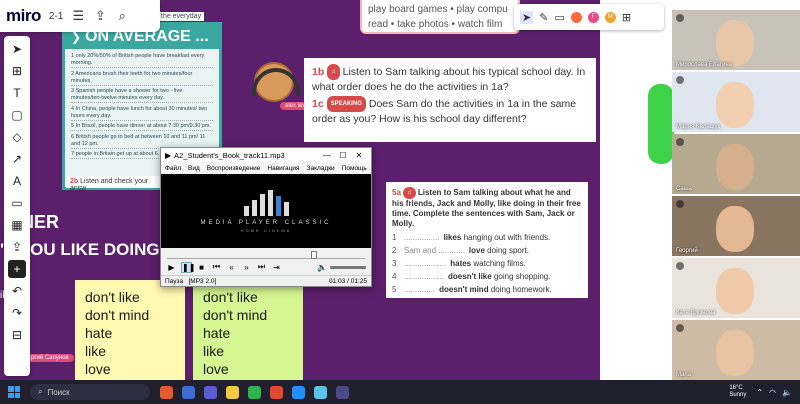 The image size is (800, 404). Describe the element at coordinates (687, 251) in the screenshot. I see `participant-name: Георгий` at that location.